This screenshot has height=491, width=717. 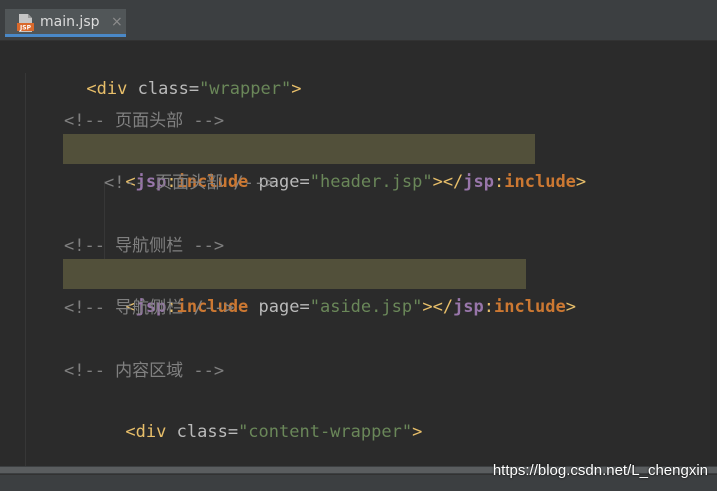 What do you see at coordinates (144, 121) in the screenshot?
I see `code-comment: <!-- 页面头部 -->` at bounding box center [144, 121].